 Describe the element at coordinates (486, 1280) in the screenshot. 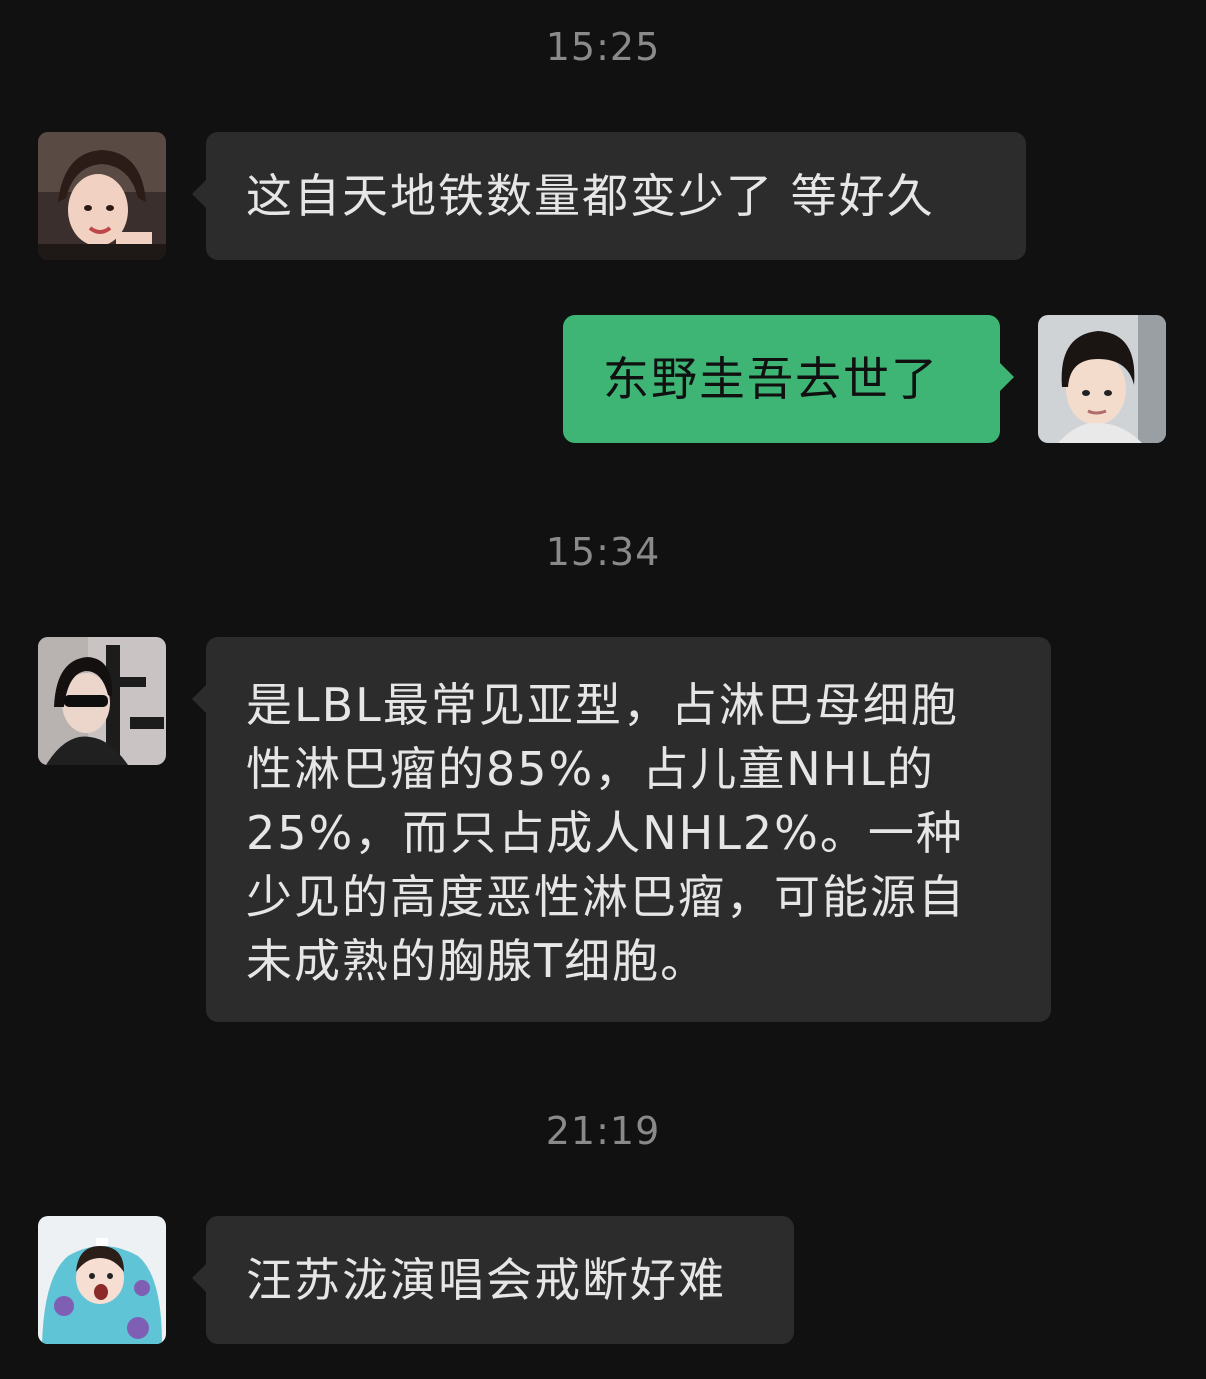

I see `message-text: 汪苏泷演唱会戒断好难` at that location.